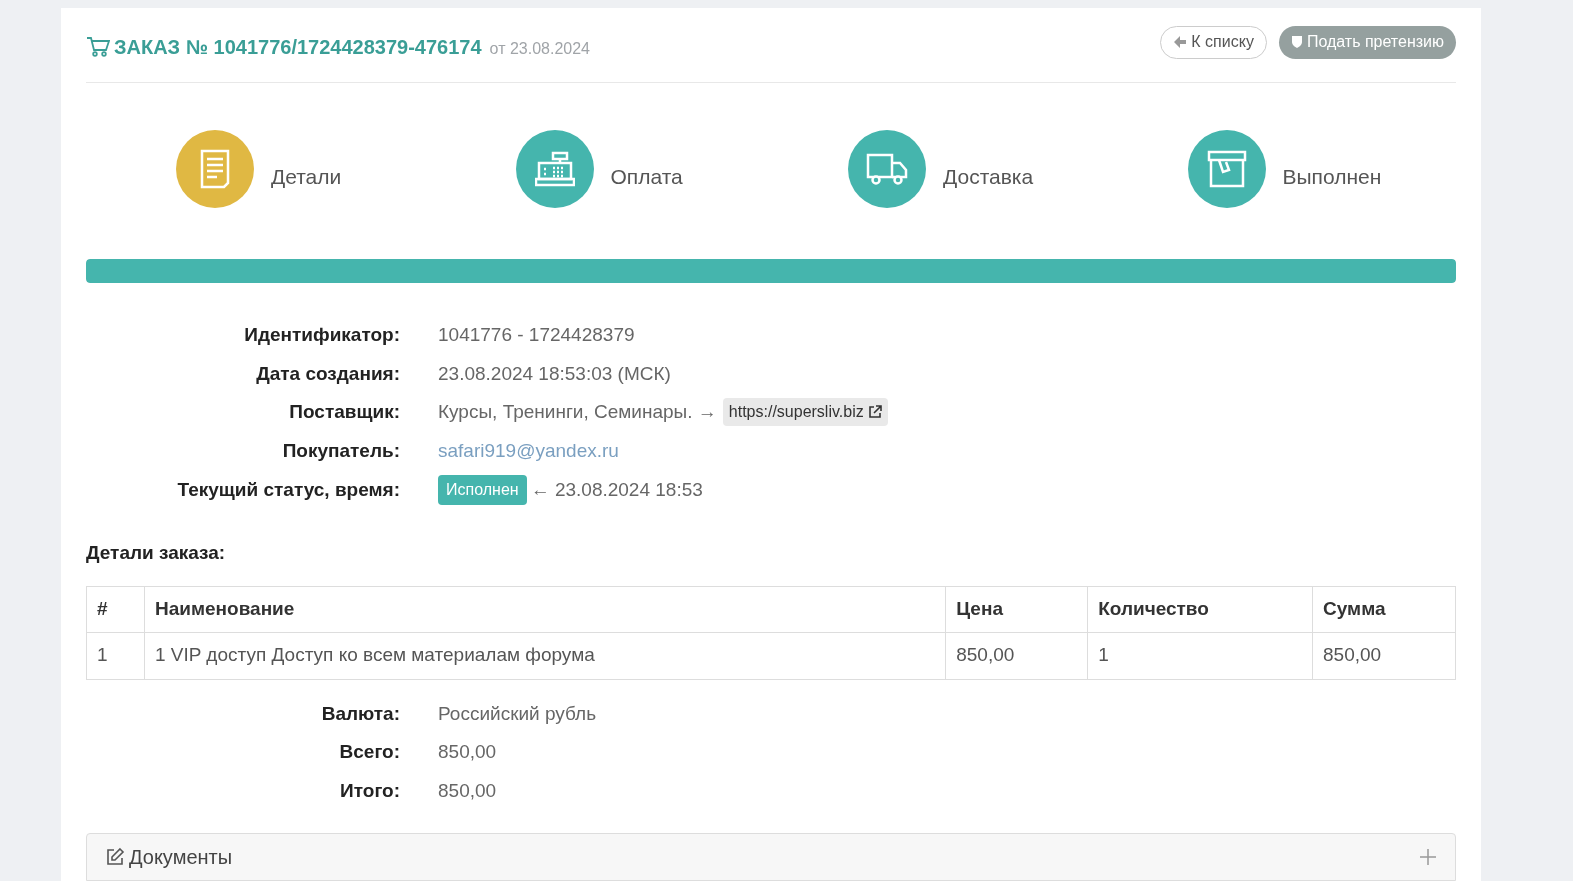 The width and height of the screenshot is (1573, 881). I want to click on field-label: Покупатель:, so click(340, 450).